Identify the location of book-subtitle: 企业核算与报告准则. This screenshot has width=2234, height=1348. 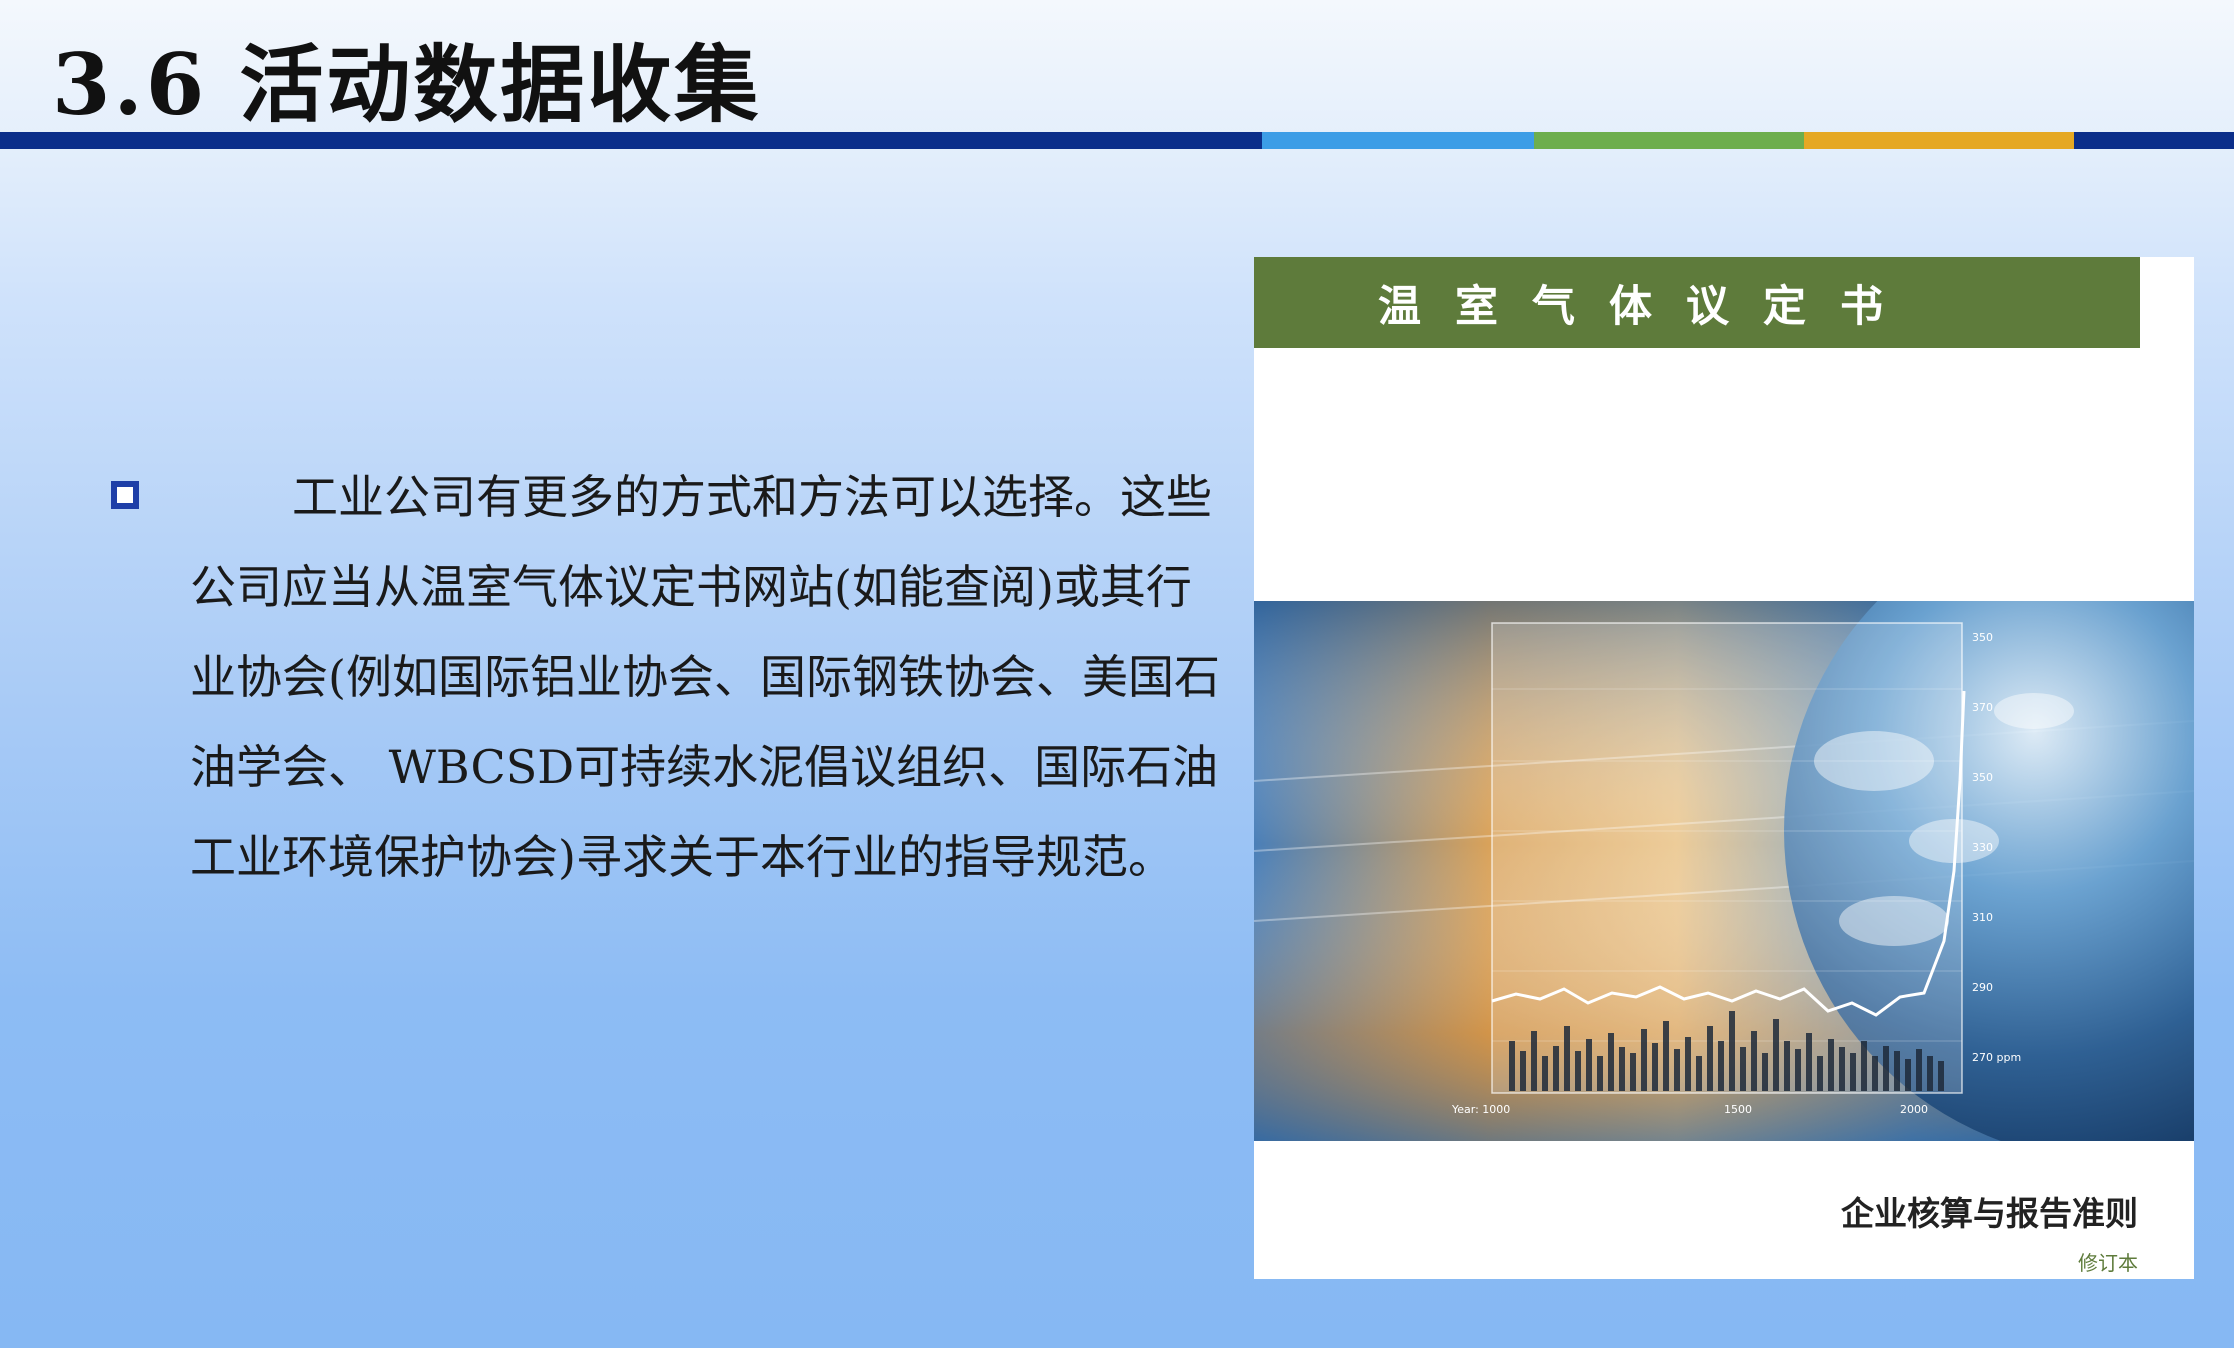
(1989, 1213).